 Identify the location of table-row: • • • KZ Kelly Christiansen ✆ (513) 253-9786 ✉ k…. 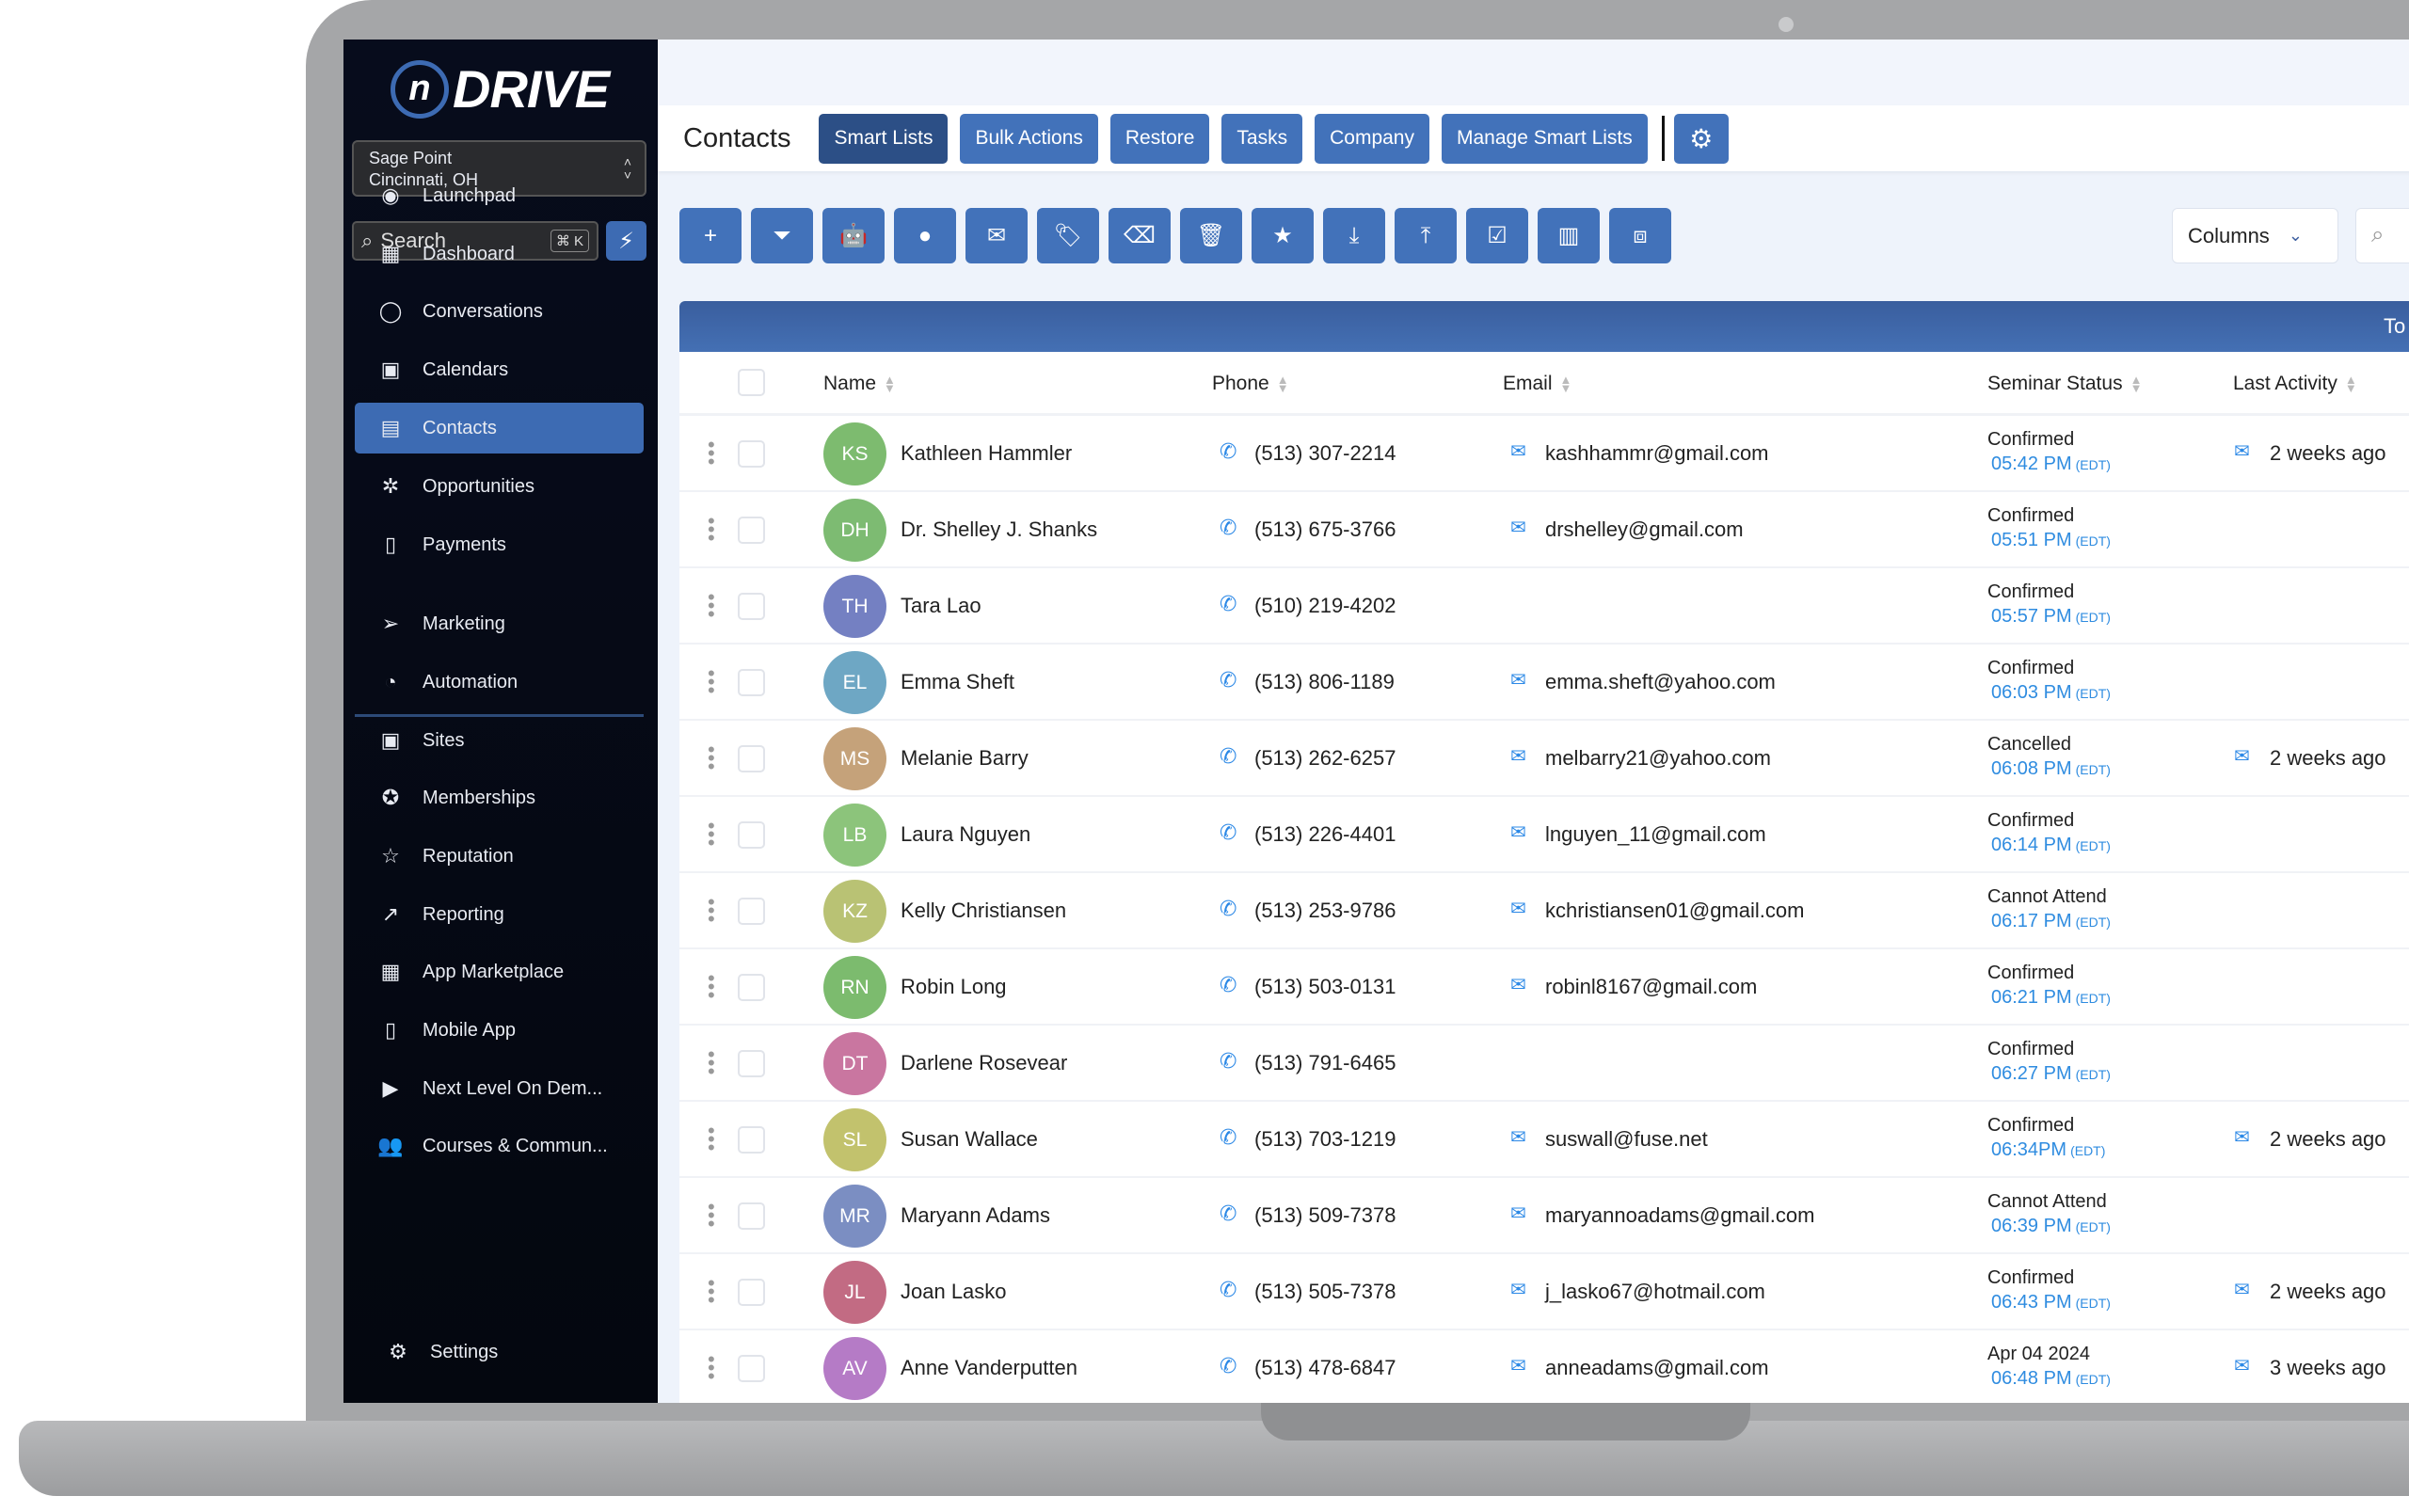
(1544, 911).